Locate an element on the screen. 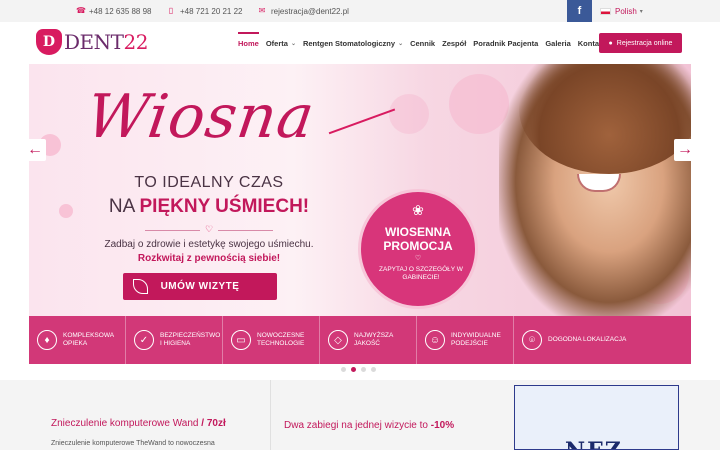  card-title: Znieczulenie komputerowe Wand / 70zł is located at coordinates (138, 423).